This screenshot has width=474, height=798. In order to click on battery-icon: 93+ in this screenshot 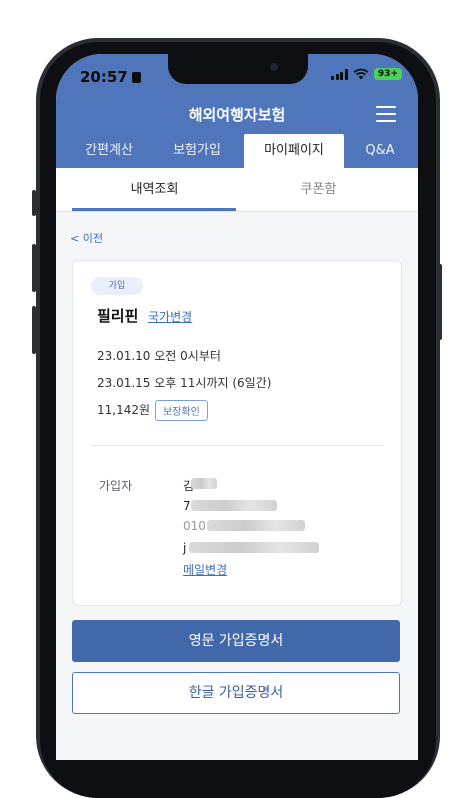, I will do `click(387, 74)`.